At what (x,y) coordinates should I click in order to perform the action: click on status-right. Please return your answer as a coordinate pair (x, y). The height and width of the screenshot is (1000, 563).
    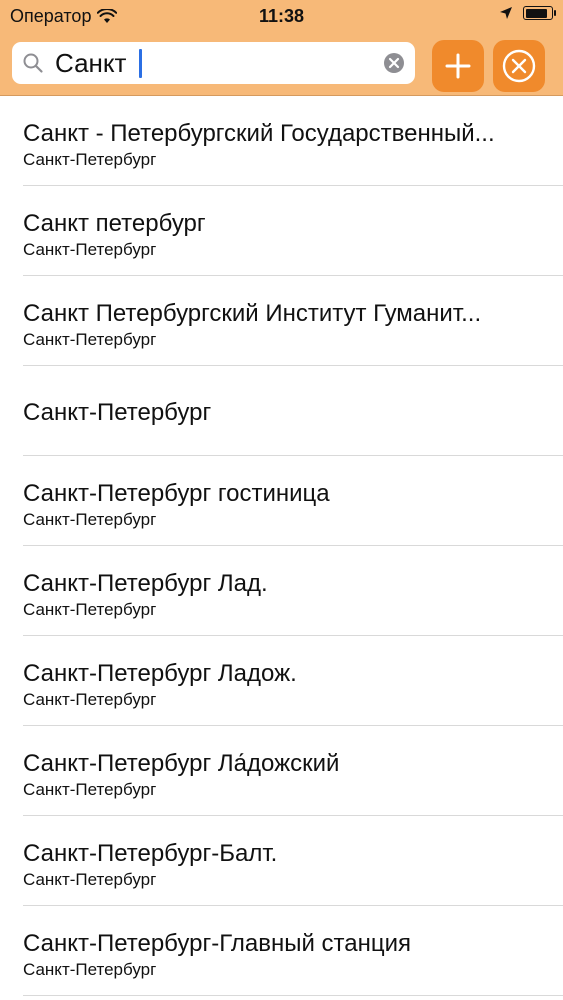
    Looking at the image, I should click on (527, 13).